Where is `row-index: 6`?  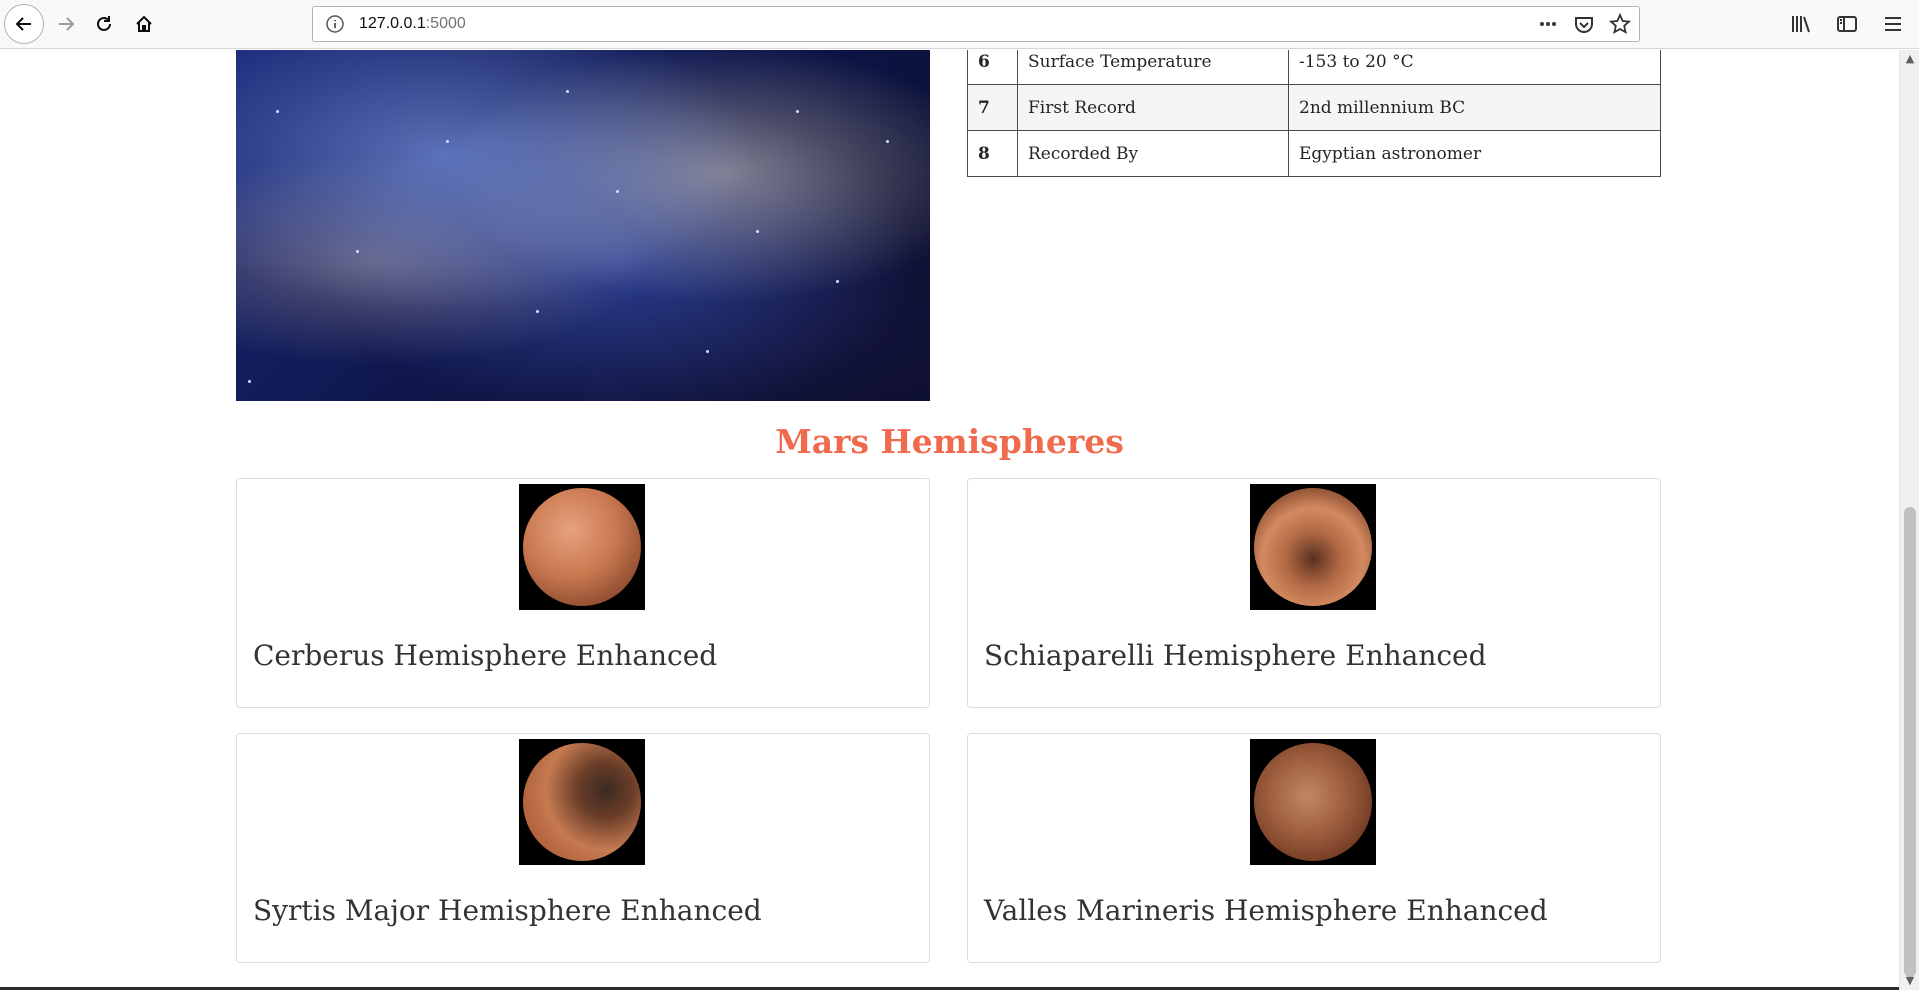 row-index: 6 is located at coordinates (992, 67).